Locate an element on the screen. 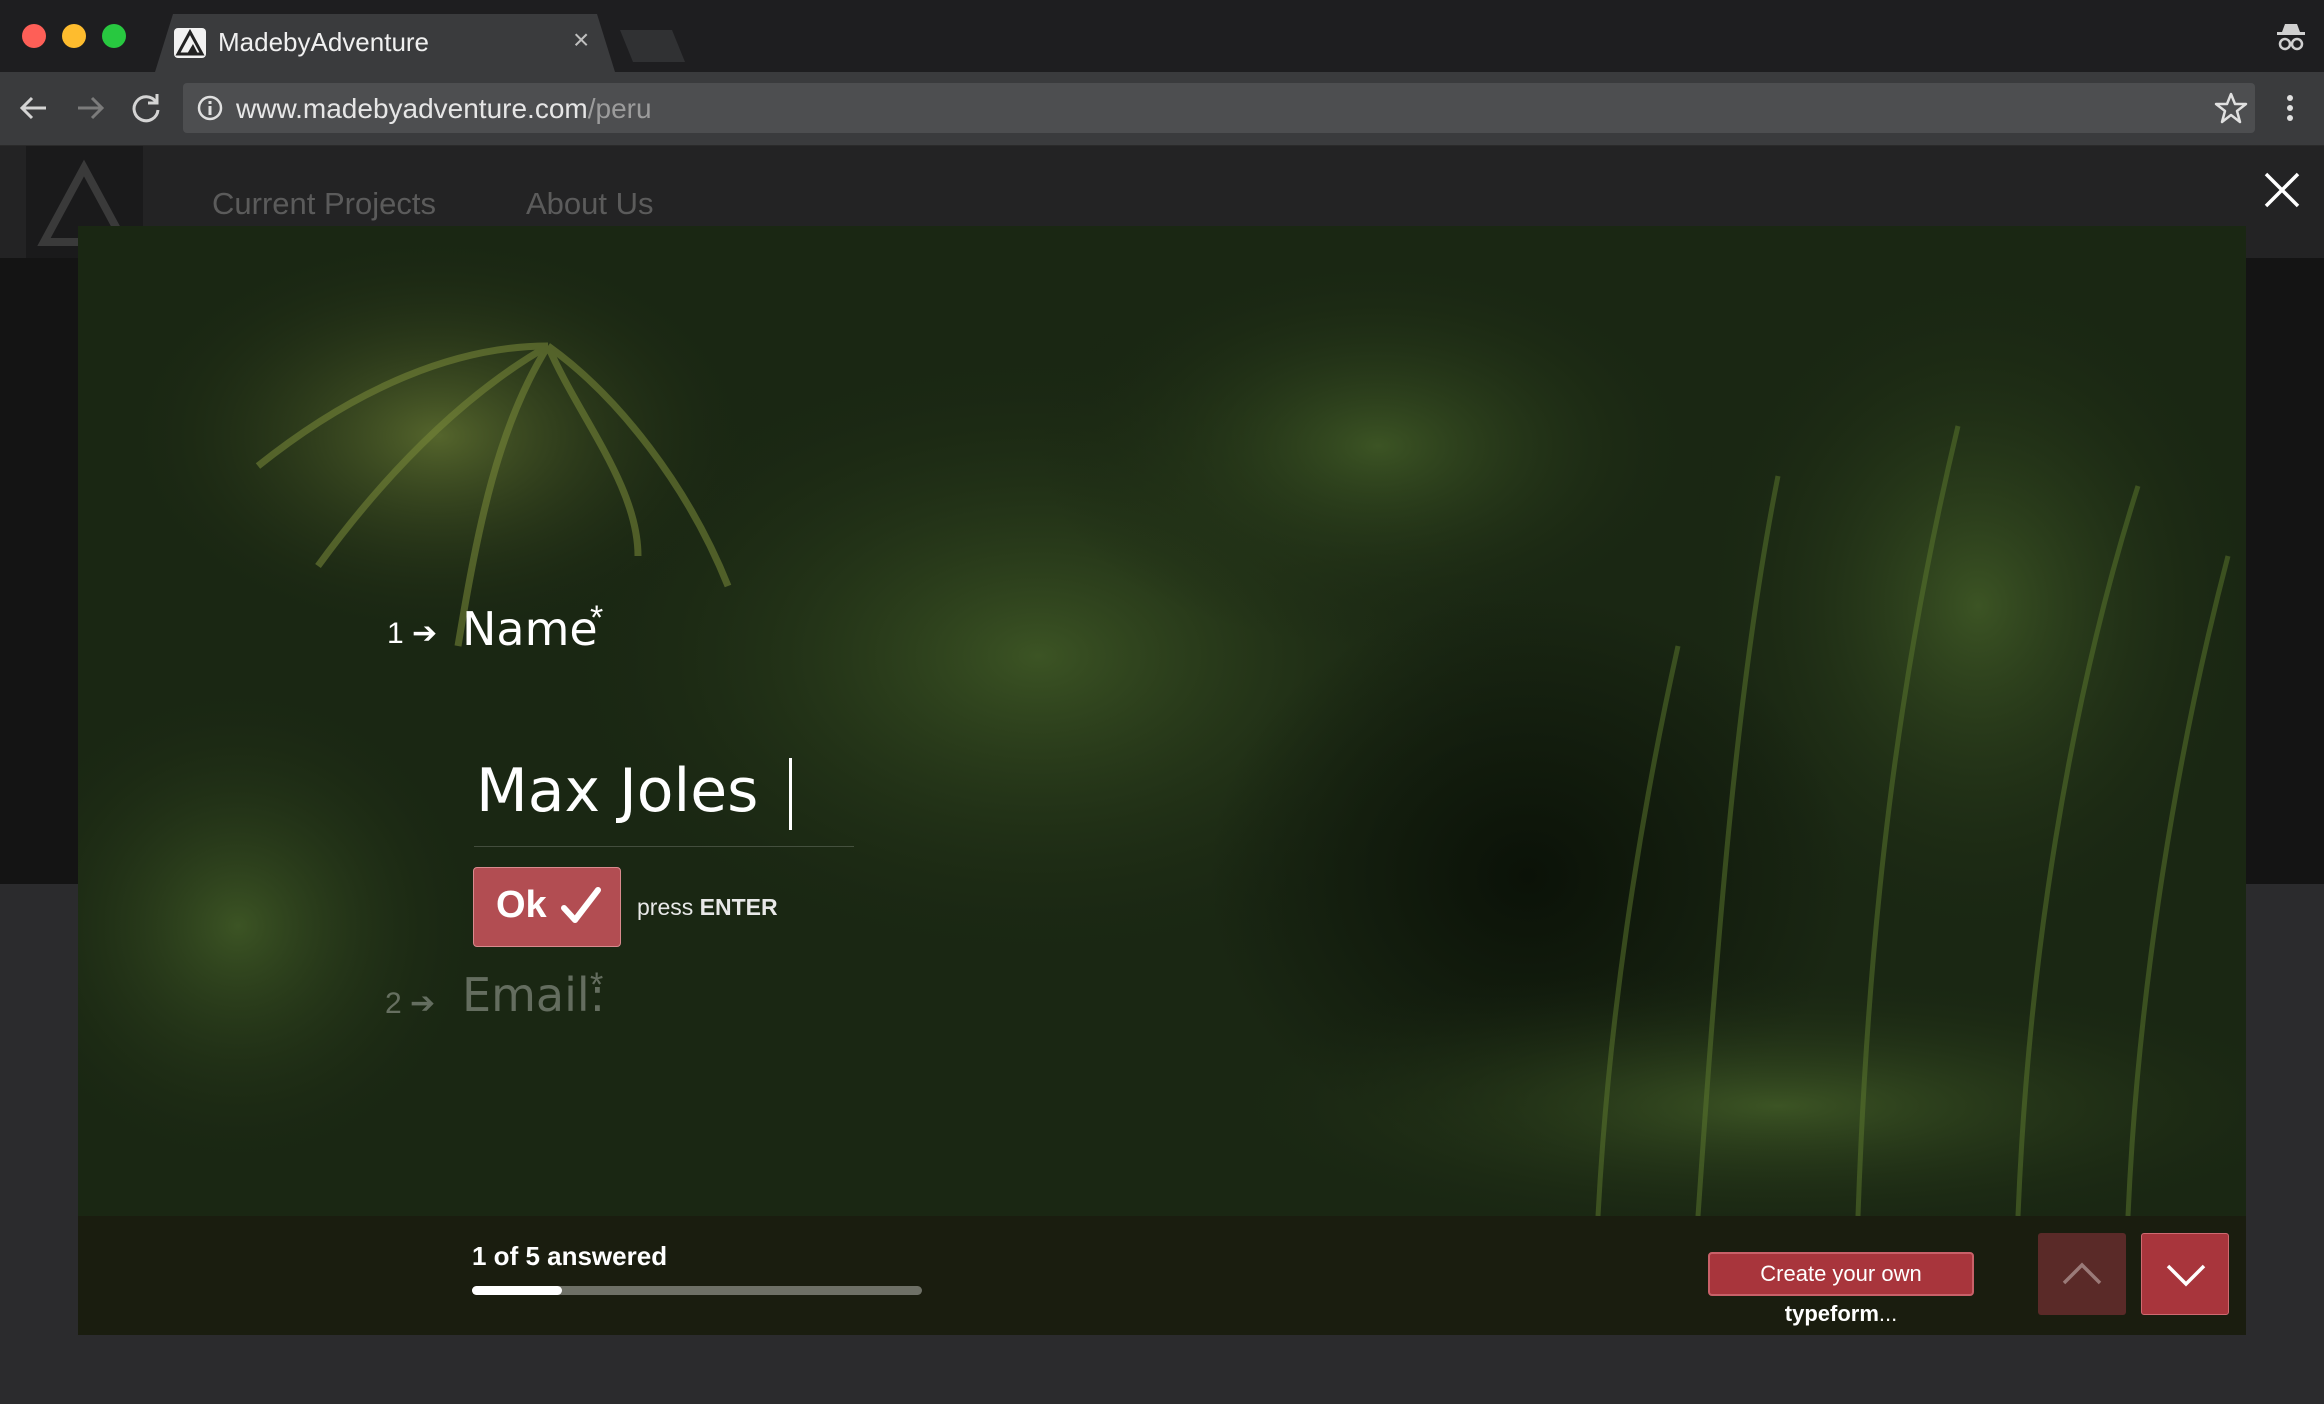 The image size is (2324, 1404). press-enter-hint: press ENTER is located at coordinates (707, 907).